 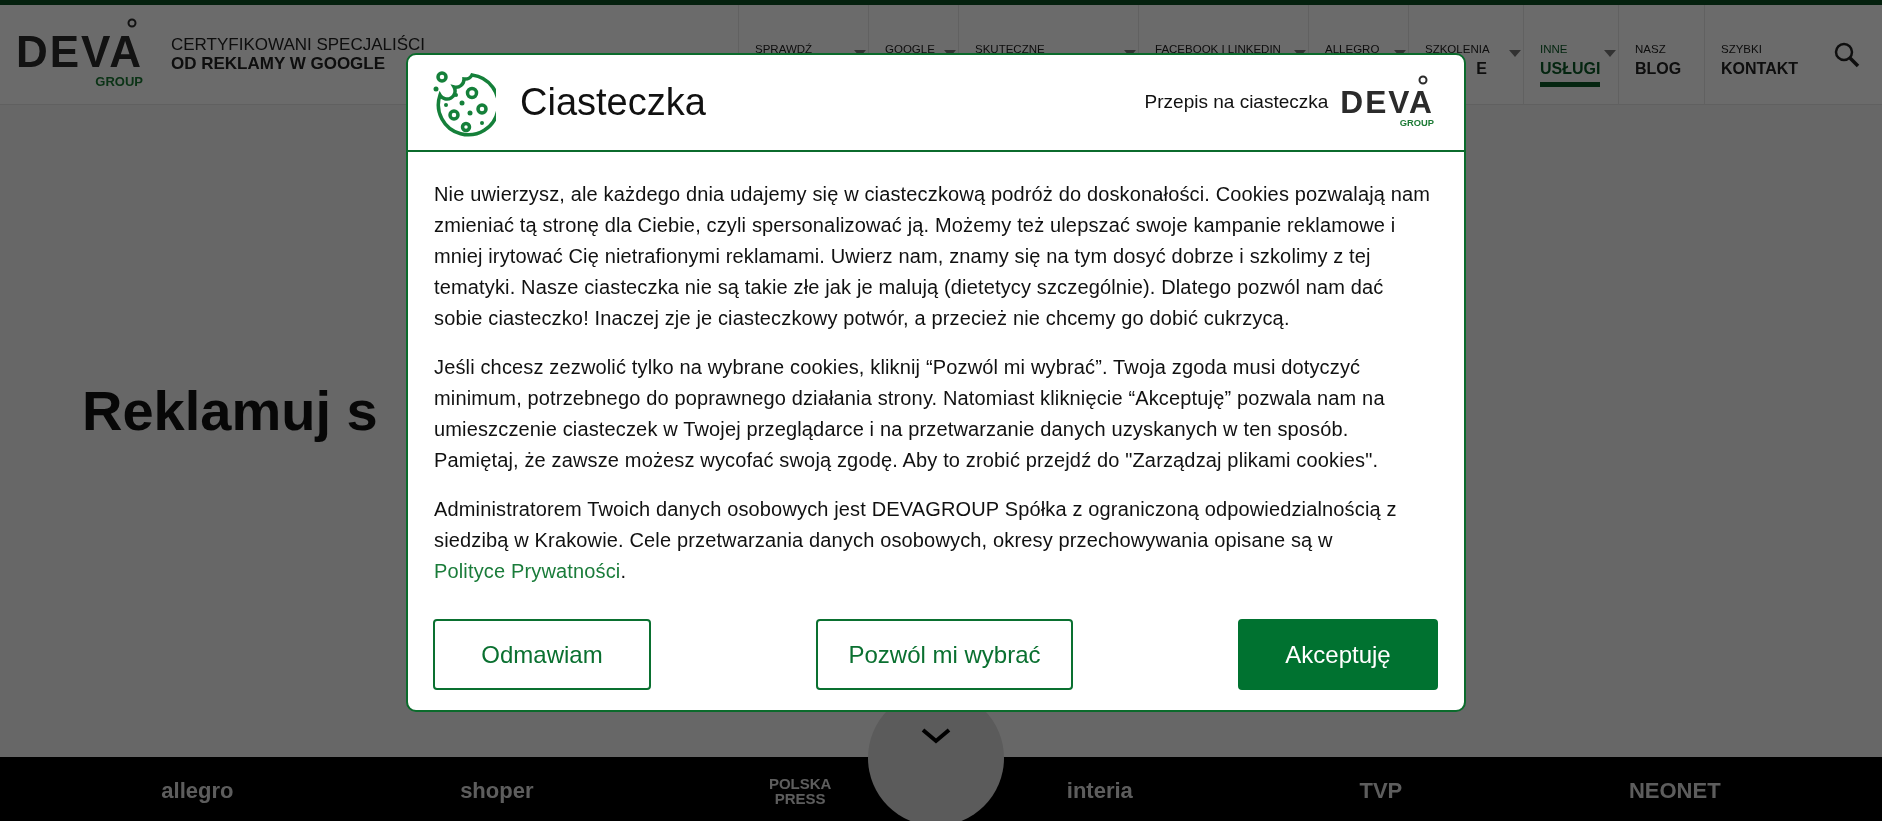 I want to click on nav-link: E, so click(x=1481, y=69).